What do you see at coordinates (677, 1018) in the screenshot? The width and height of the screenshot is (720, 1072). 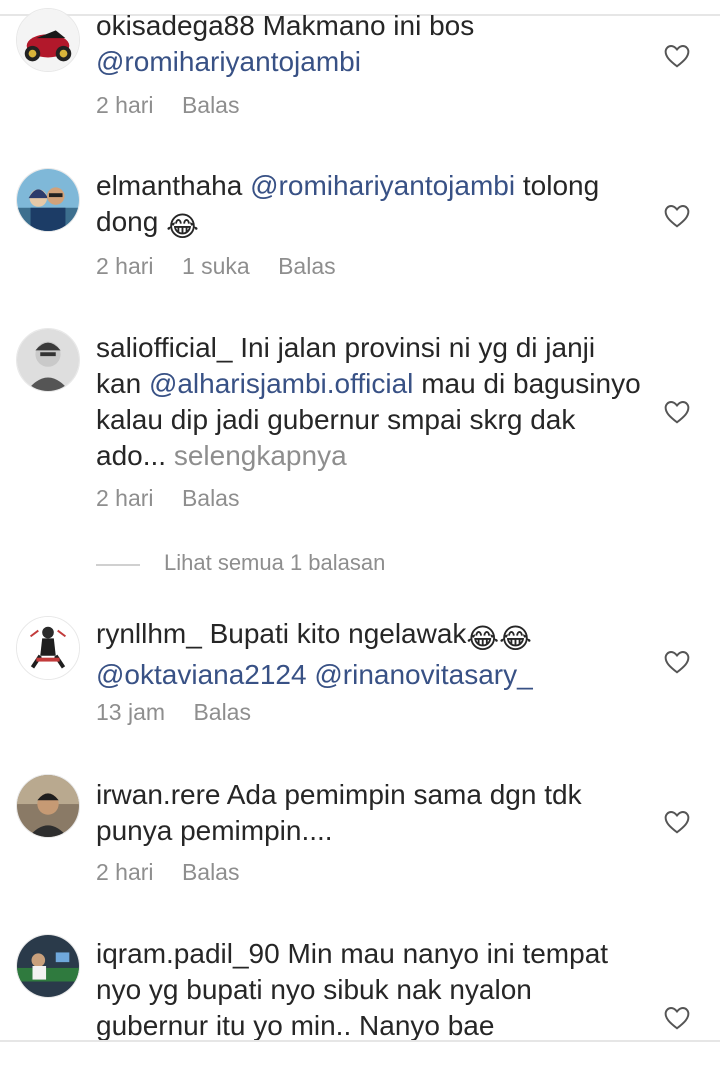 I see `heart-outline-icon` at bounding box center [677, 1018].